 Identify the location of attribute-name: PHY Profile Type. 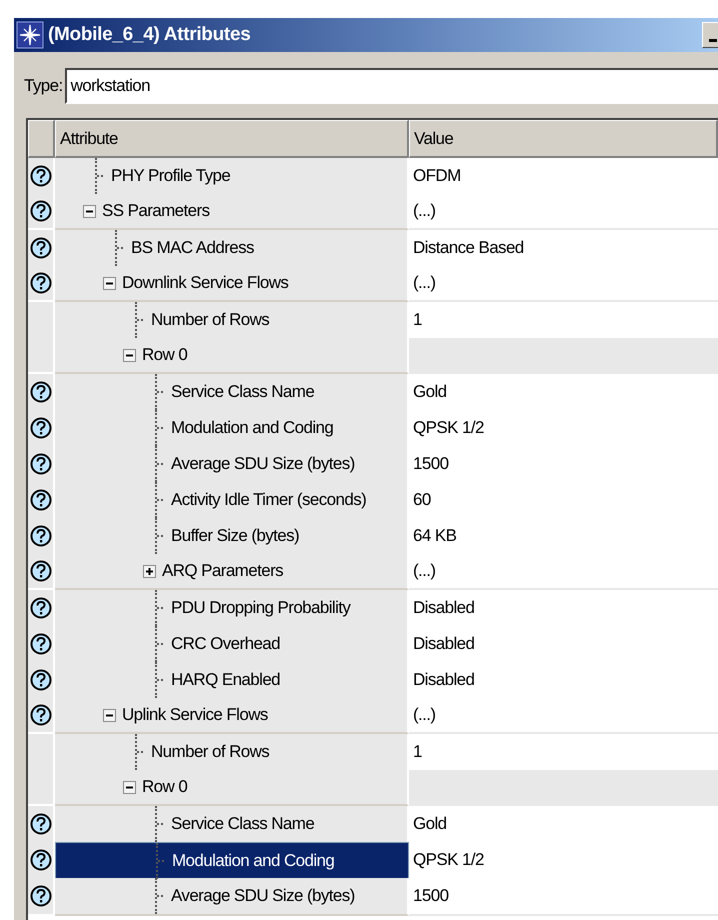
(170, 176).